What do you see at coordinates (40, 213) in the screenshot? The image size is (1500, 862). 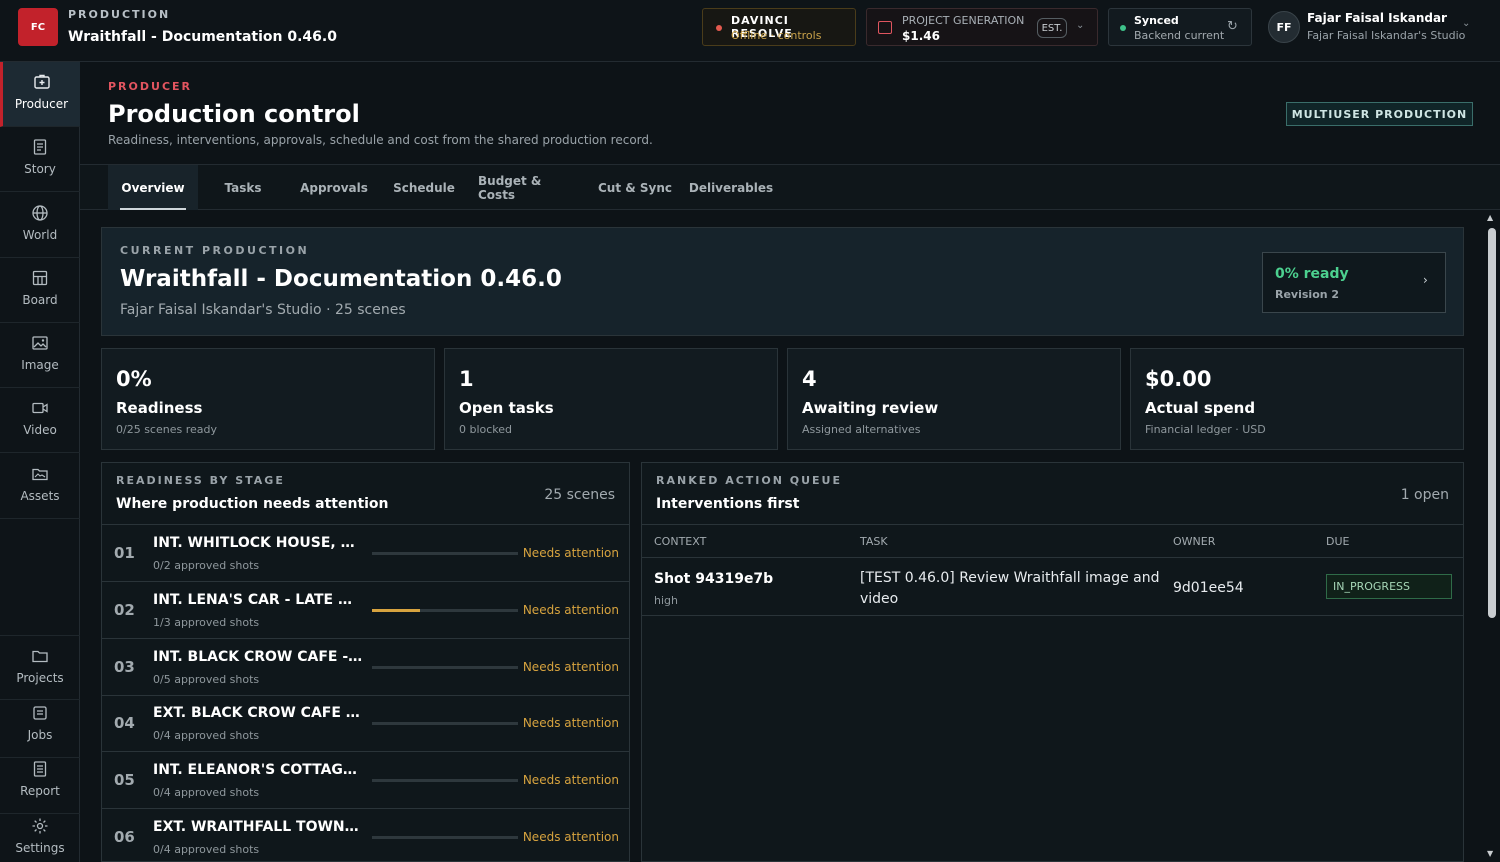 I see `globe-icon` at bounding box center [40, 213].